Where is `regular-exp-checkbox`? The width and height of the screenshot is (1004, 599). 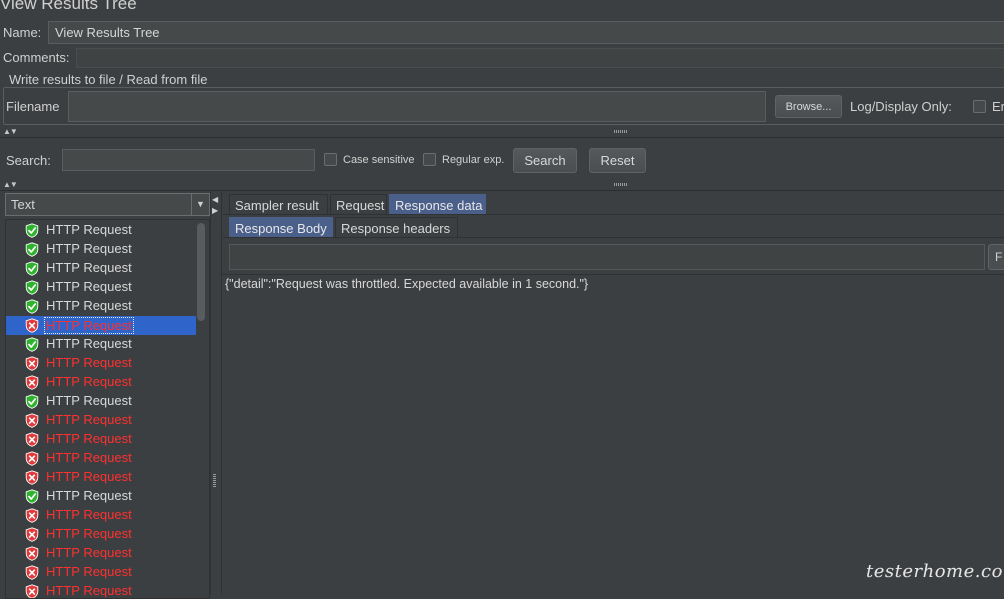 regular-exp-checkbox is located at coordinates (429, 159).